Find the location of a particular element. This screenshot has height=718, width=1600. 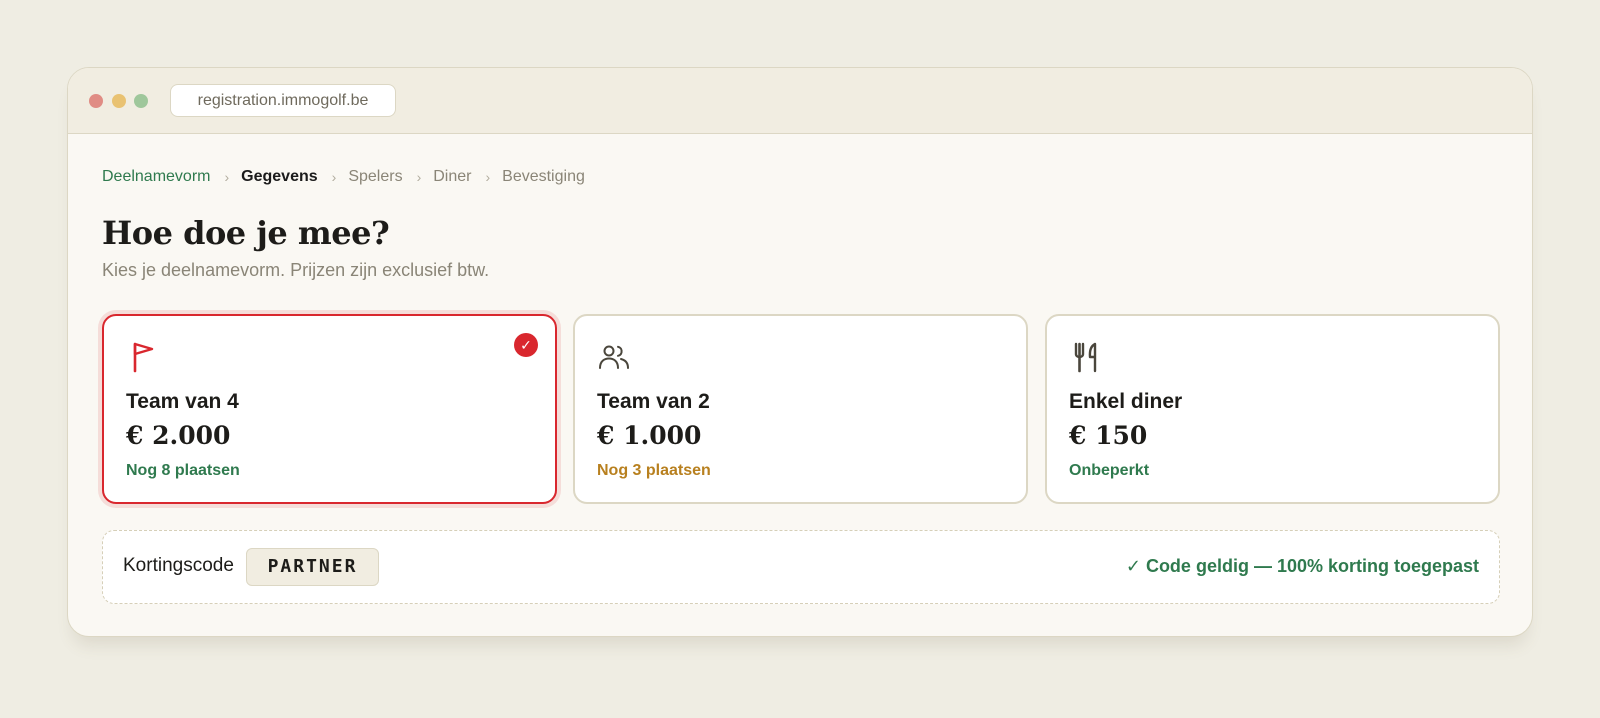

option-name: Team van 4 is located at coordinates (182, 401).